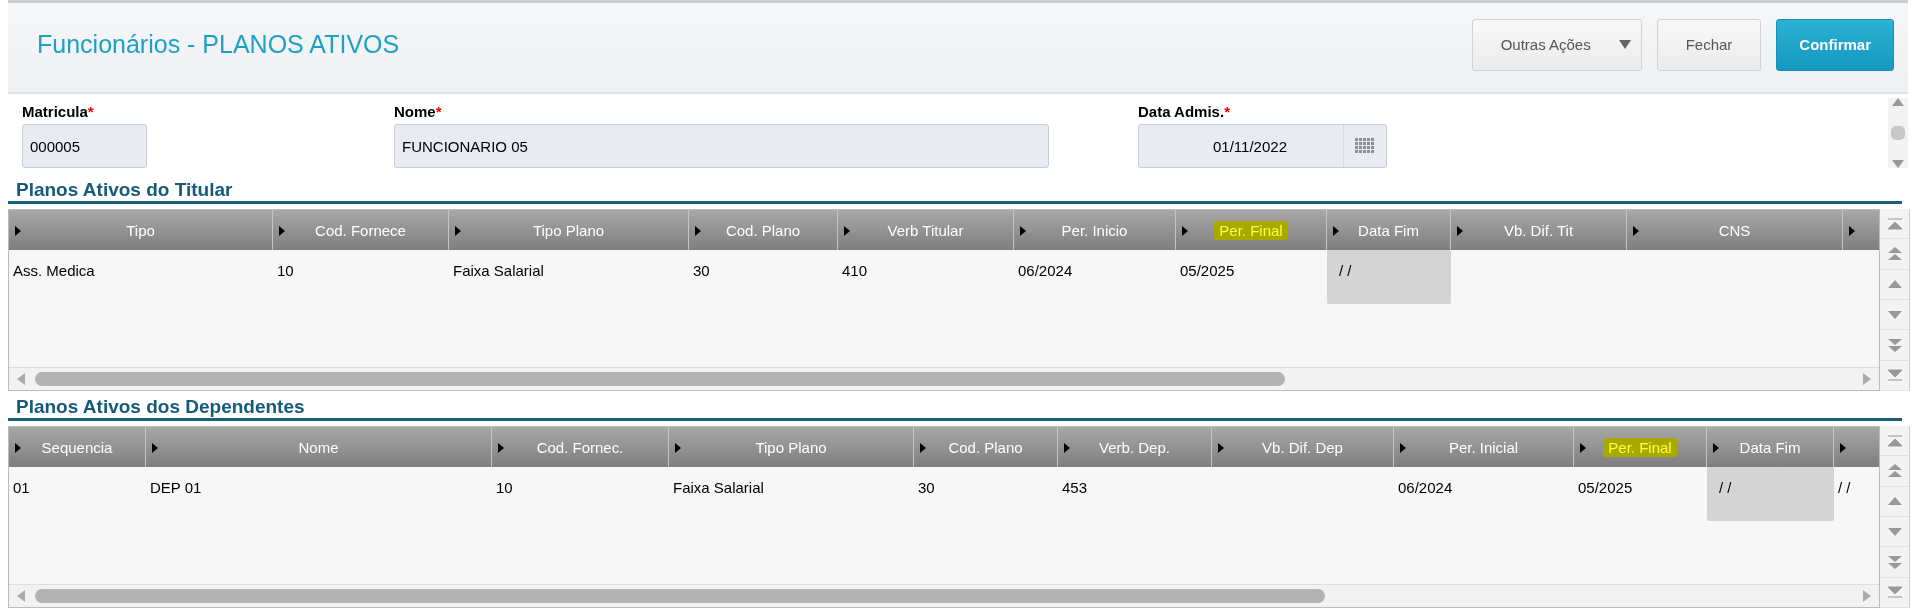 This screenshot has height=612, width=1914. Describe the element at coordinates (1075, 488) in the screenshot. I see `table-cell-text: 453` at that location.